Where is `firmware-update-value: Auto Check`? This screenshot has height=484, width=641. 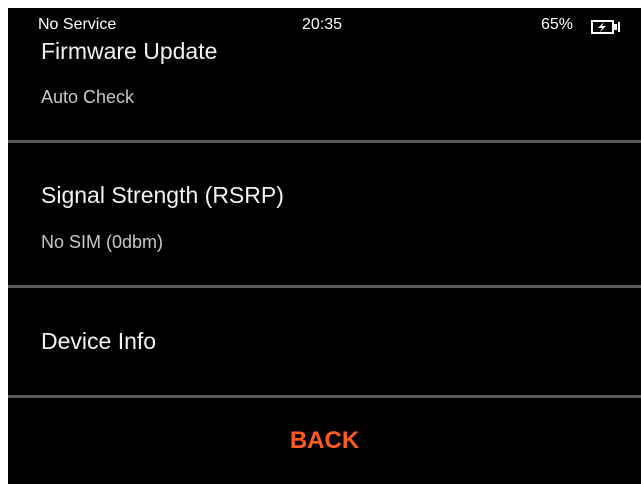 firmware-update-value: Auto Check is located at coordinates (88, 97).